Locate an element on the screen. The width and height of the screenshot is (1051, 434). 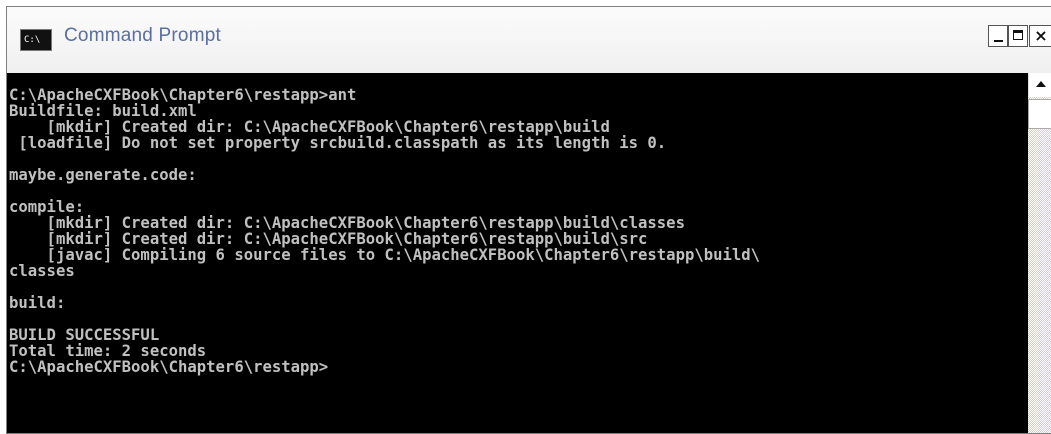
console-line: C:\ApacheCXFBook\Chapter6\restapp> is located at coordinates (169, 367).